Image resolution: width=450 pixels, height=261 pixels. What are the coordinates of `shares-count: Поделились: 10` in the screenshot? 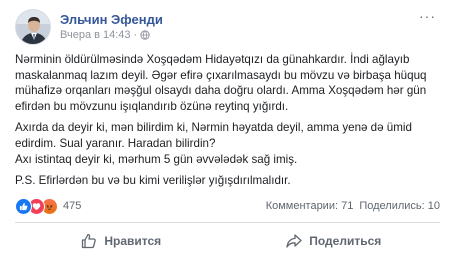 It's located at (399, 206).